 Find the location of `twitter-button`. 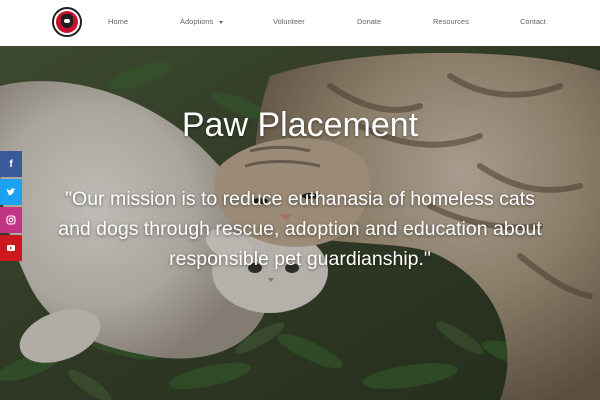

twitter-button is located at coordinates (11, 192).